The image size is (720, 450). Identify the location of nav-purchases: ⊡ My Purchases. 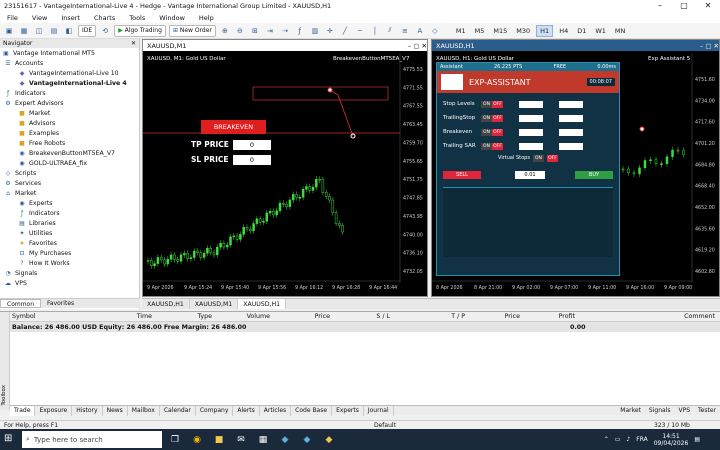
(69, 253).